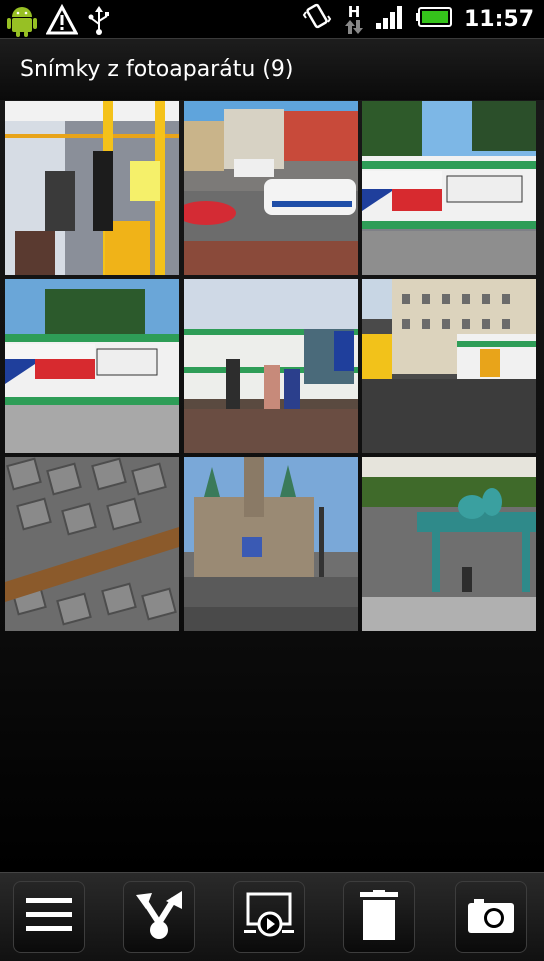 This screenshot has width=544, height=961. I want to click on battery-icon, so click(433, 19).